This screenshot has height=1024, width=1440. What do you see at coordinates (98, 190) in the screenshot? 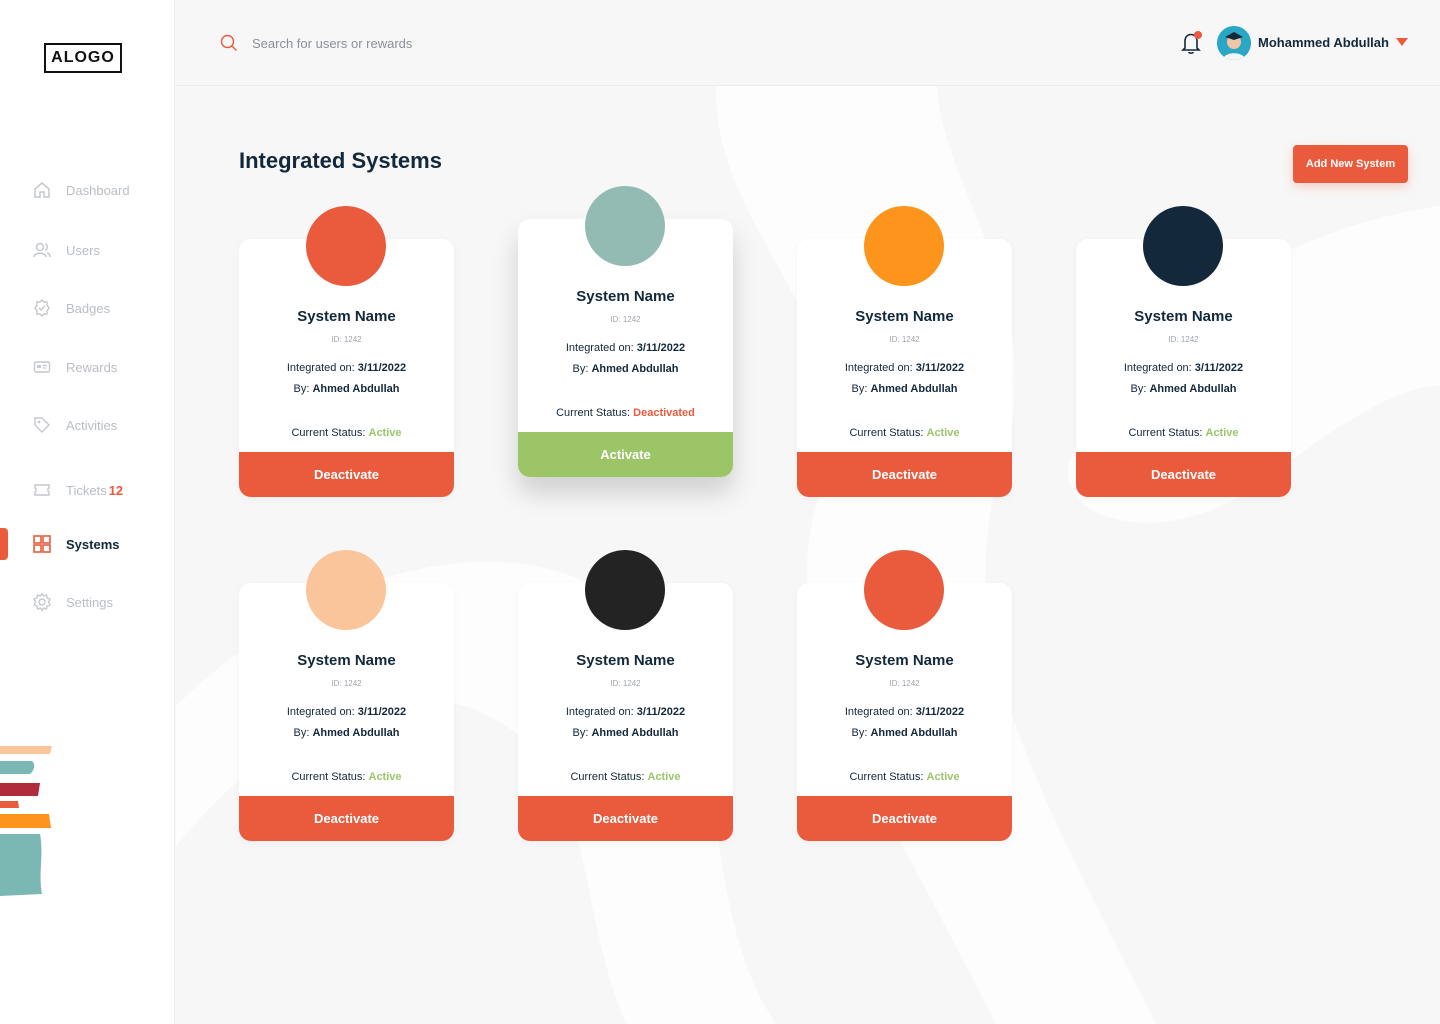
I see `sidebar-item-label: Dashboard` at bounding box center [98, 190].